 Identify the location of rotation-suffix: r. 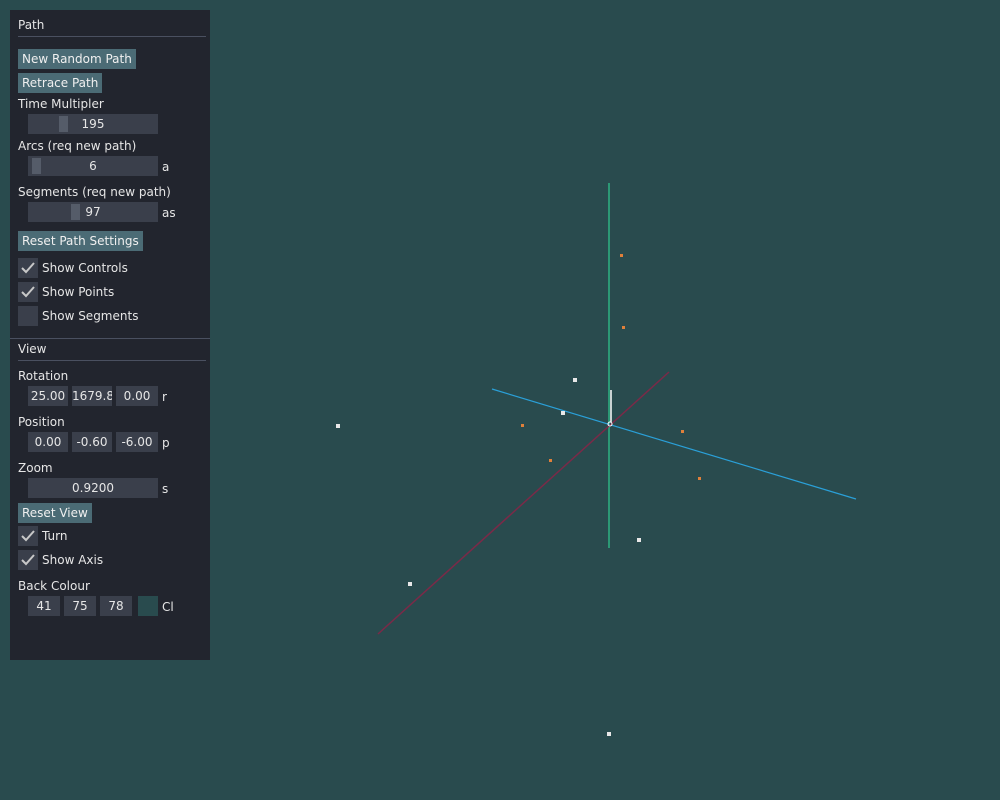
(164, 397).